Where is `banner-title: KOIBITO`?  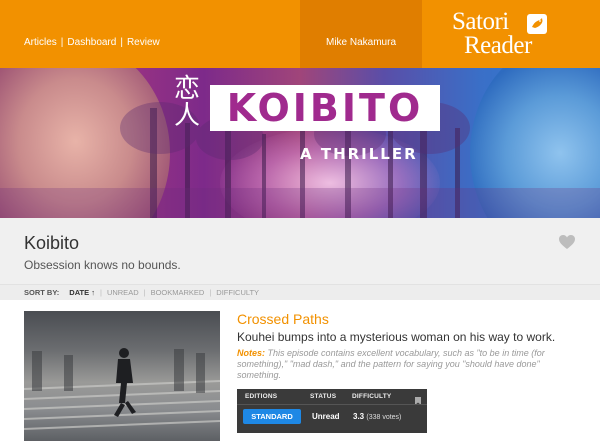 banner-title: KOIBITO is located at coordinates (325, 108).